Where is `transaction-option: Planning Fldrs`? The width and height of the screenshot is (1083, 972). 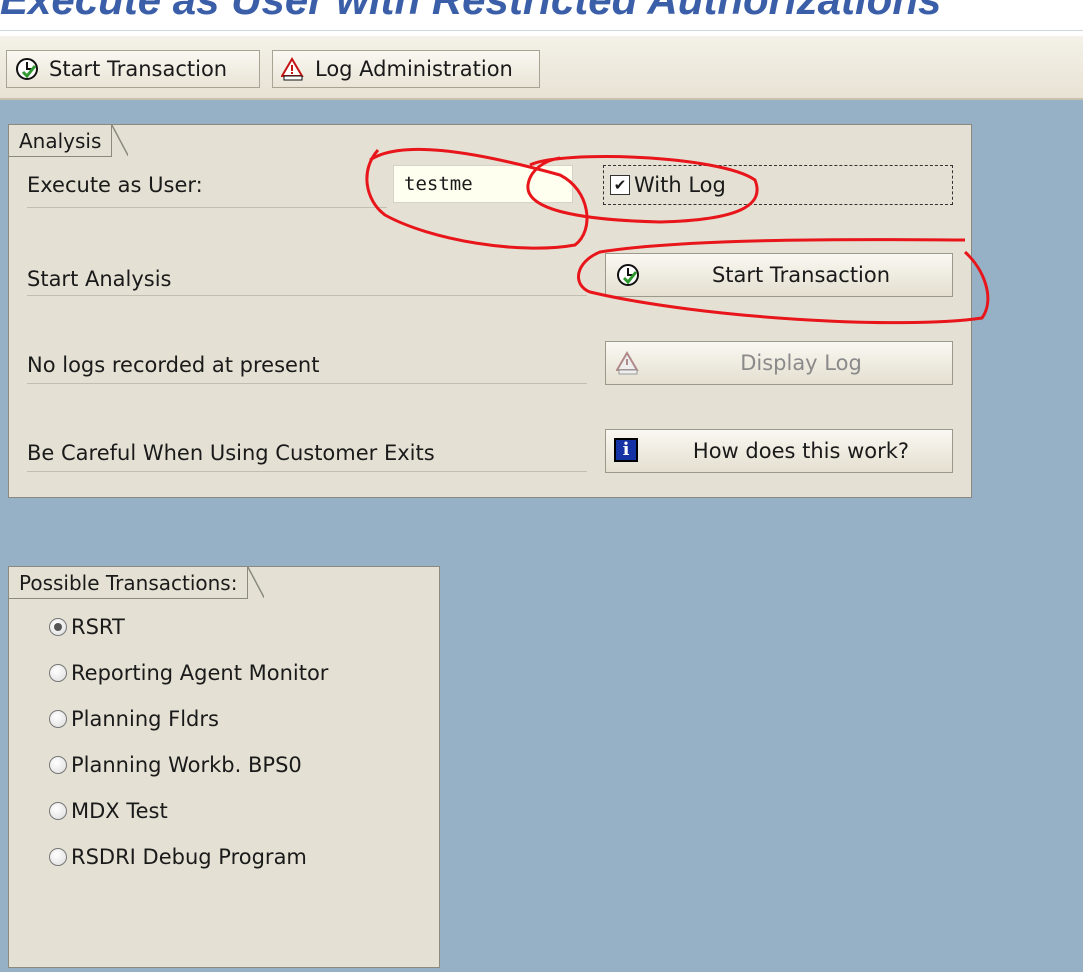 transaction-option: Planning Fldrs is located at coordinates (134, 719).